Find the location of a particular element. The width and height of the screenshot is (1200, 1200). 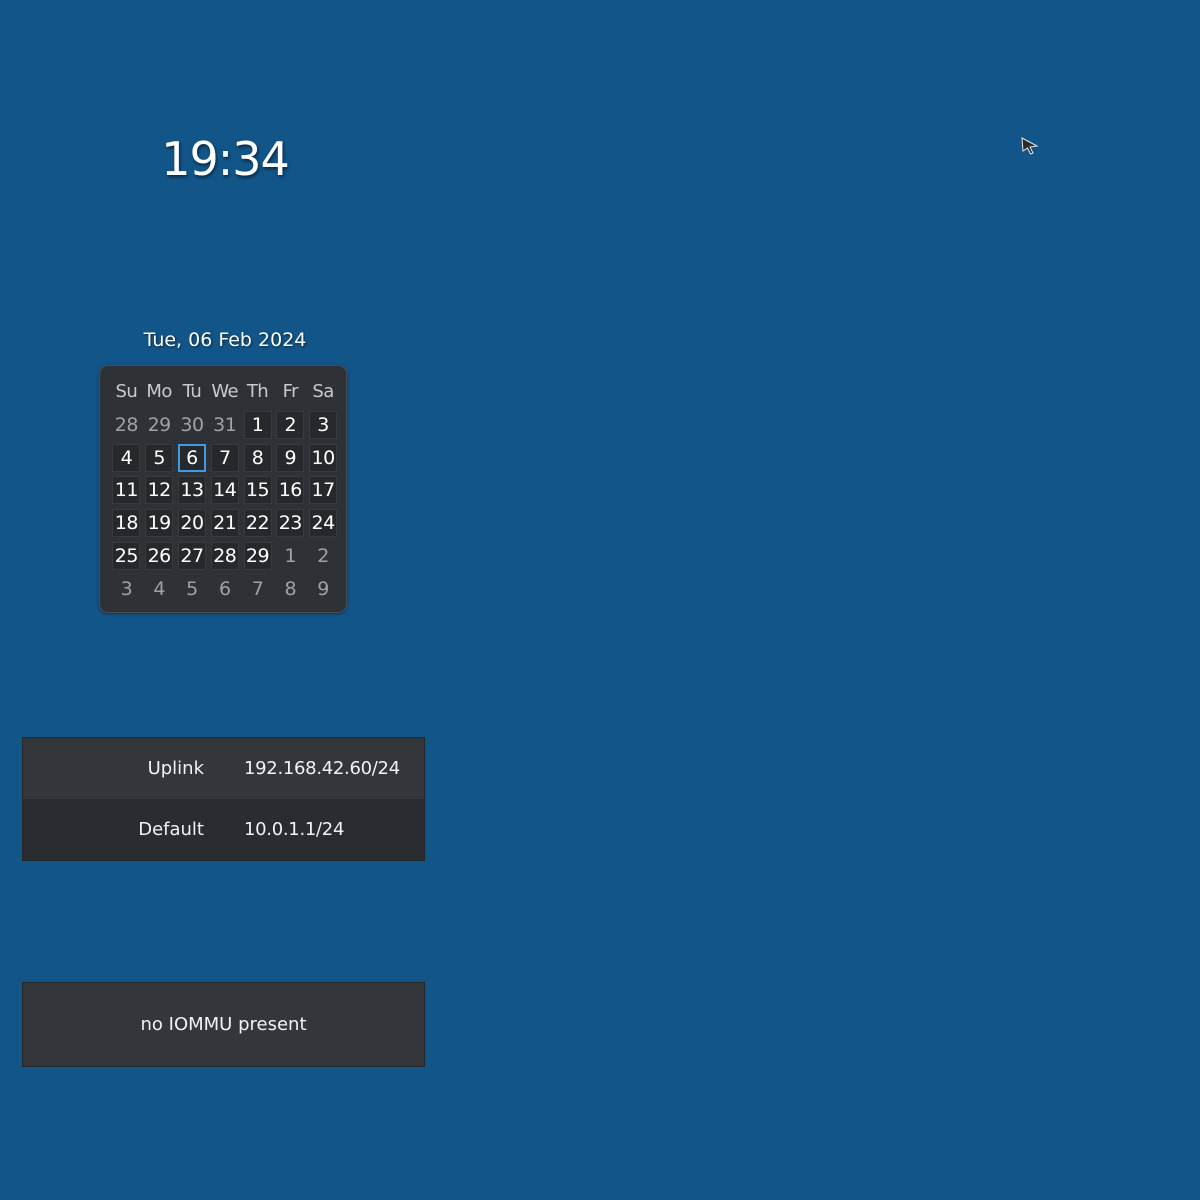

iommu-status-panel: no IOMMU present is located at coordinates (223, 1024).